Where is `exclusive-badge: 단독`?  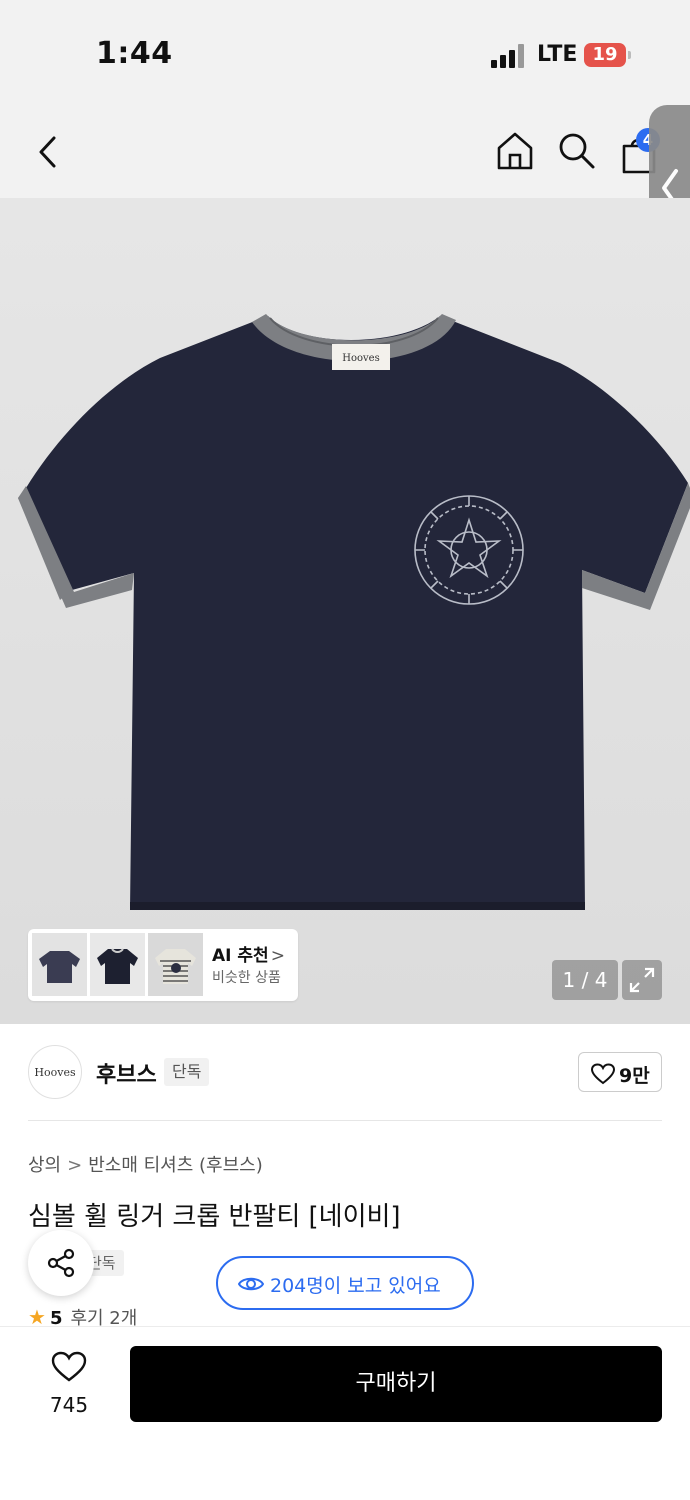 exclusive-badge: 단독 is located at coordinates (187, 1072).